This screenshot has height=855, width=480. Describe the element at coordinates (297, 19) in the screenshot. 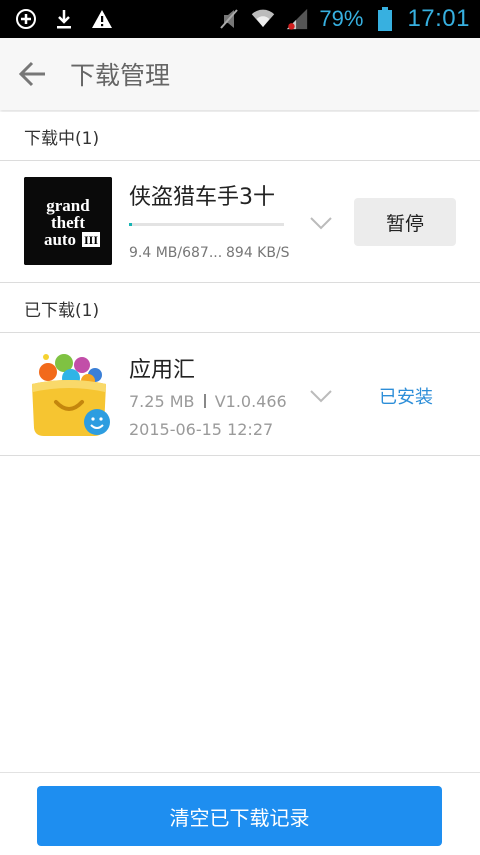

I see `signal-icon` at that location.